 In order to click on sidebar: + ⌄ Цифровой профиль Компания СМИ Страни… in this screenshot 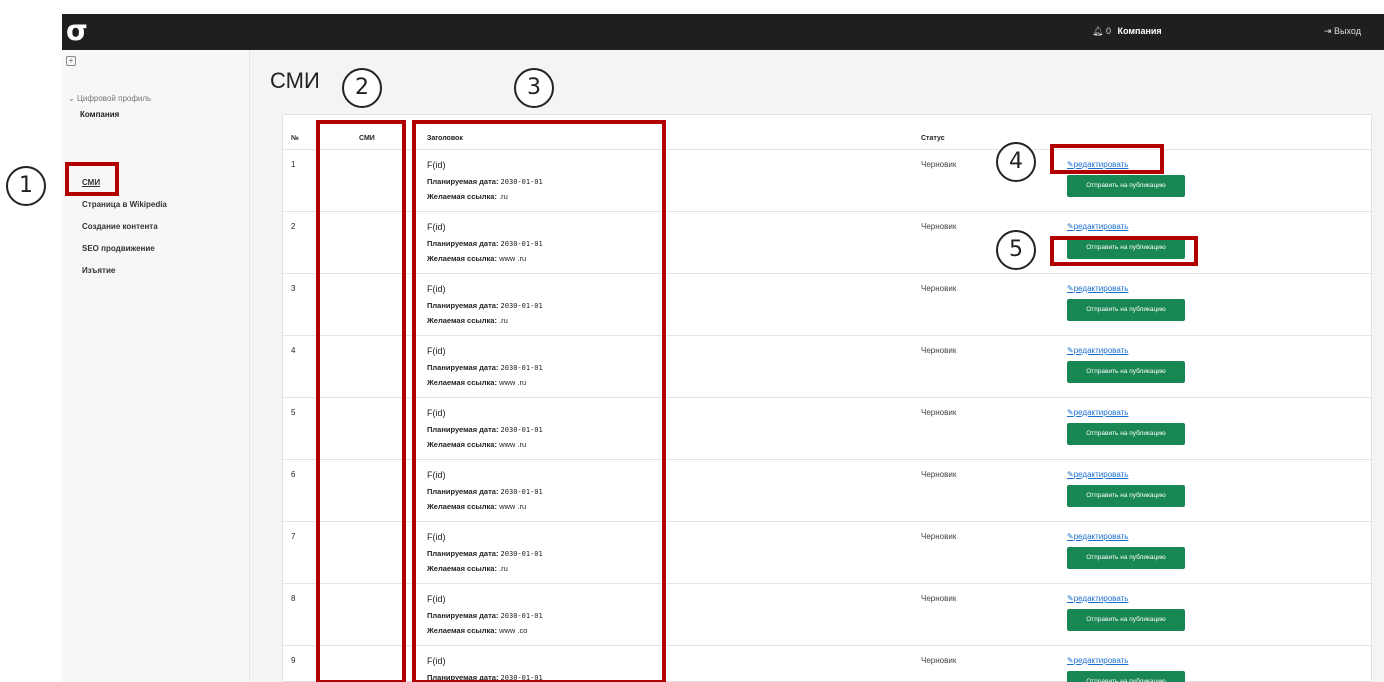, I will do `click(156, 366)`.